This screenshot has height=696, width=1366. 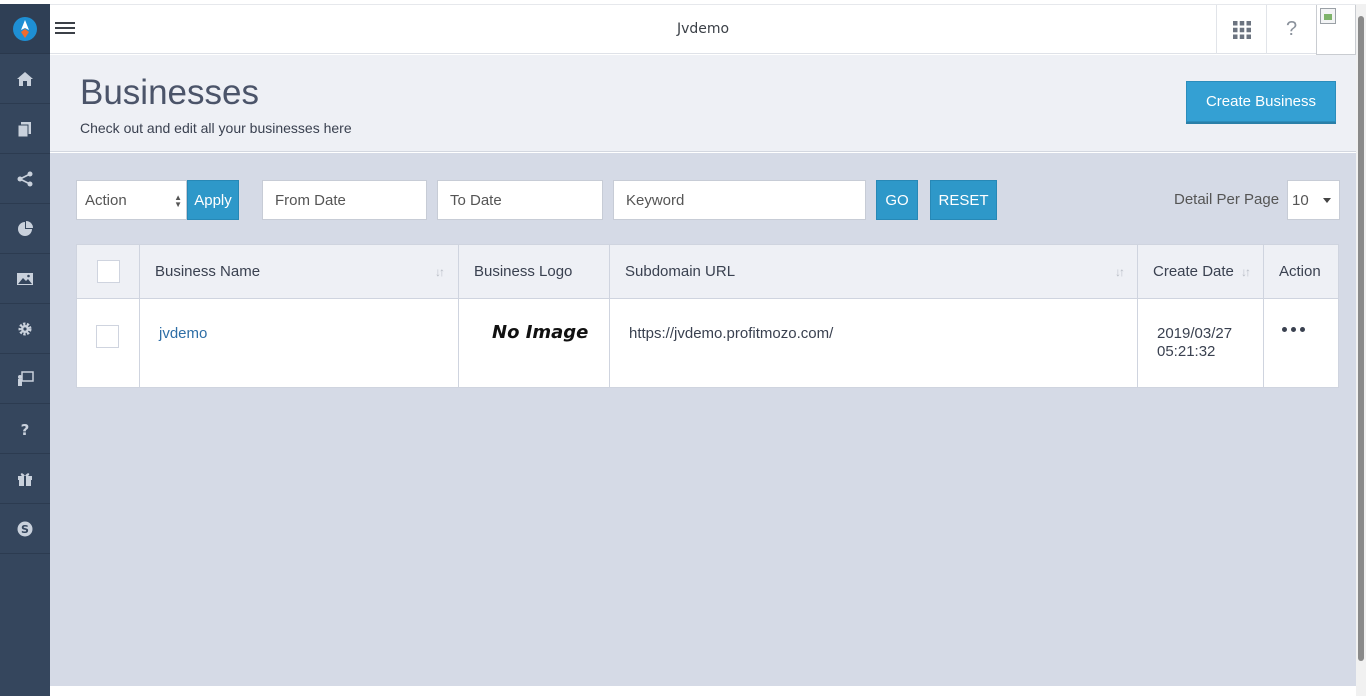 I want to click on business-name-column: Business Name ↓↑ jvdemo, so click(x=299, y=316).